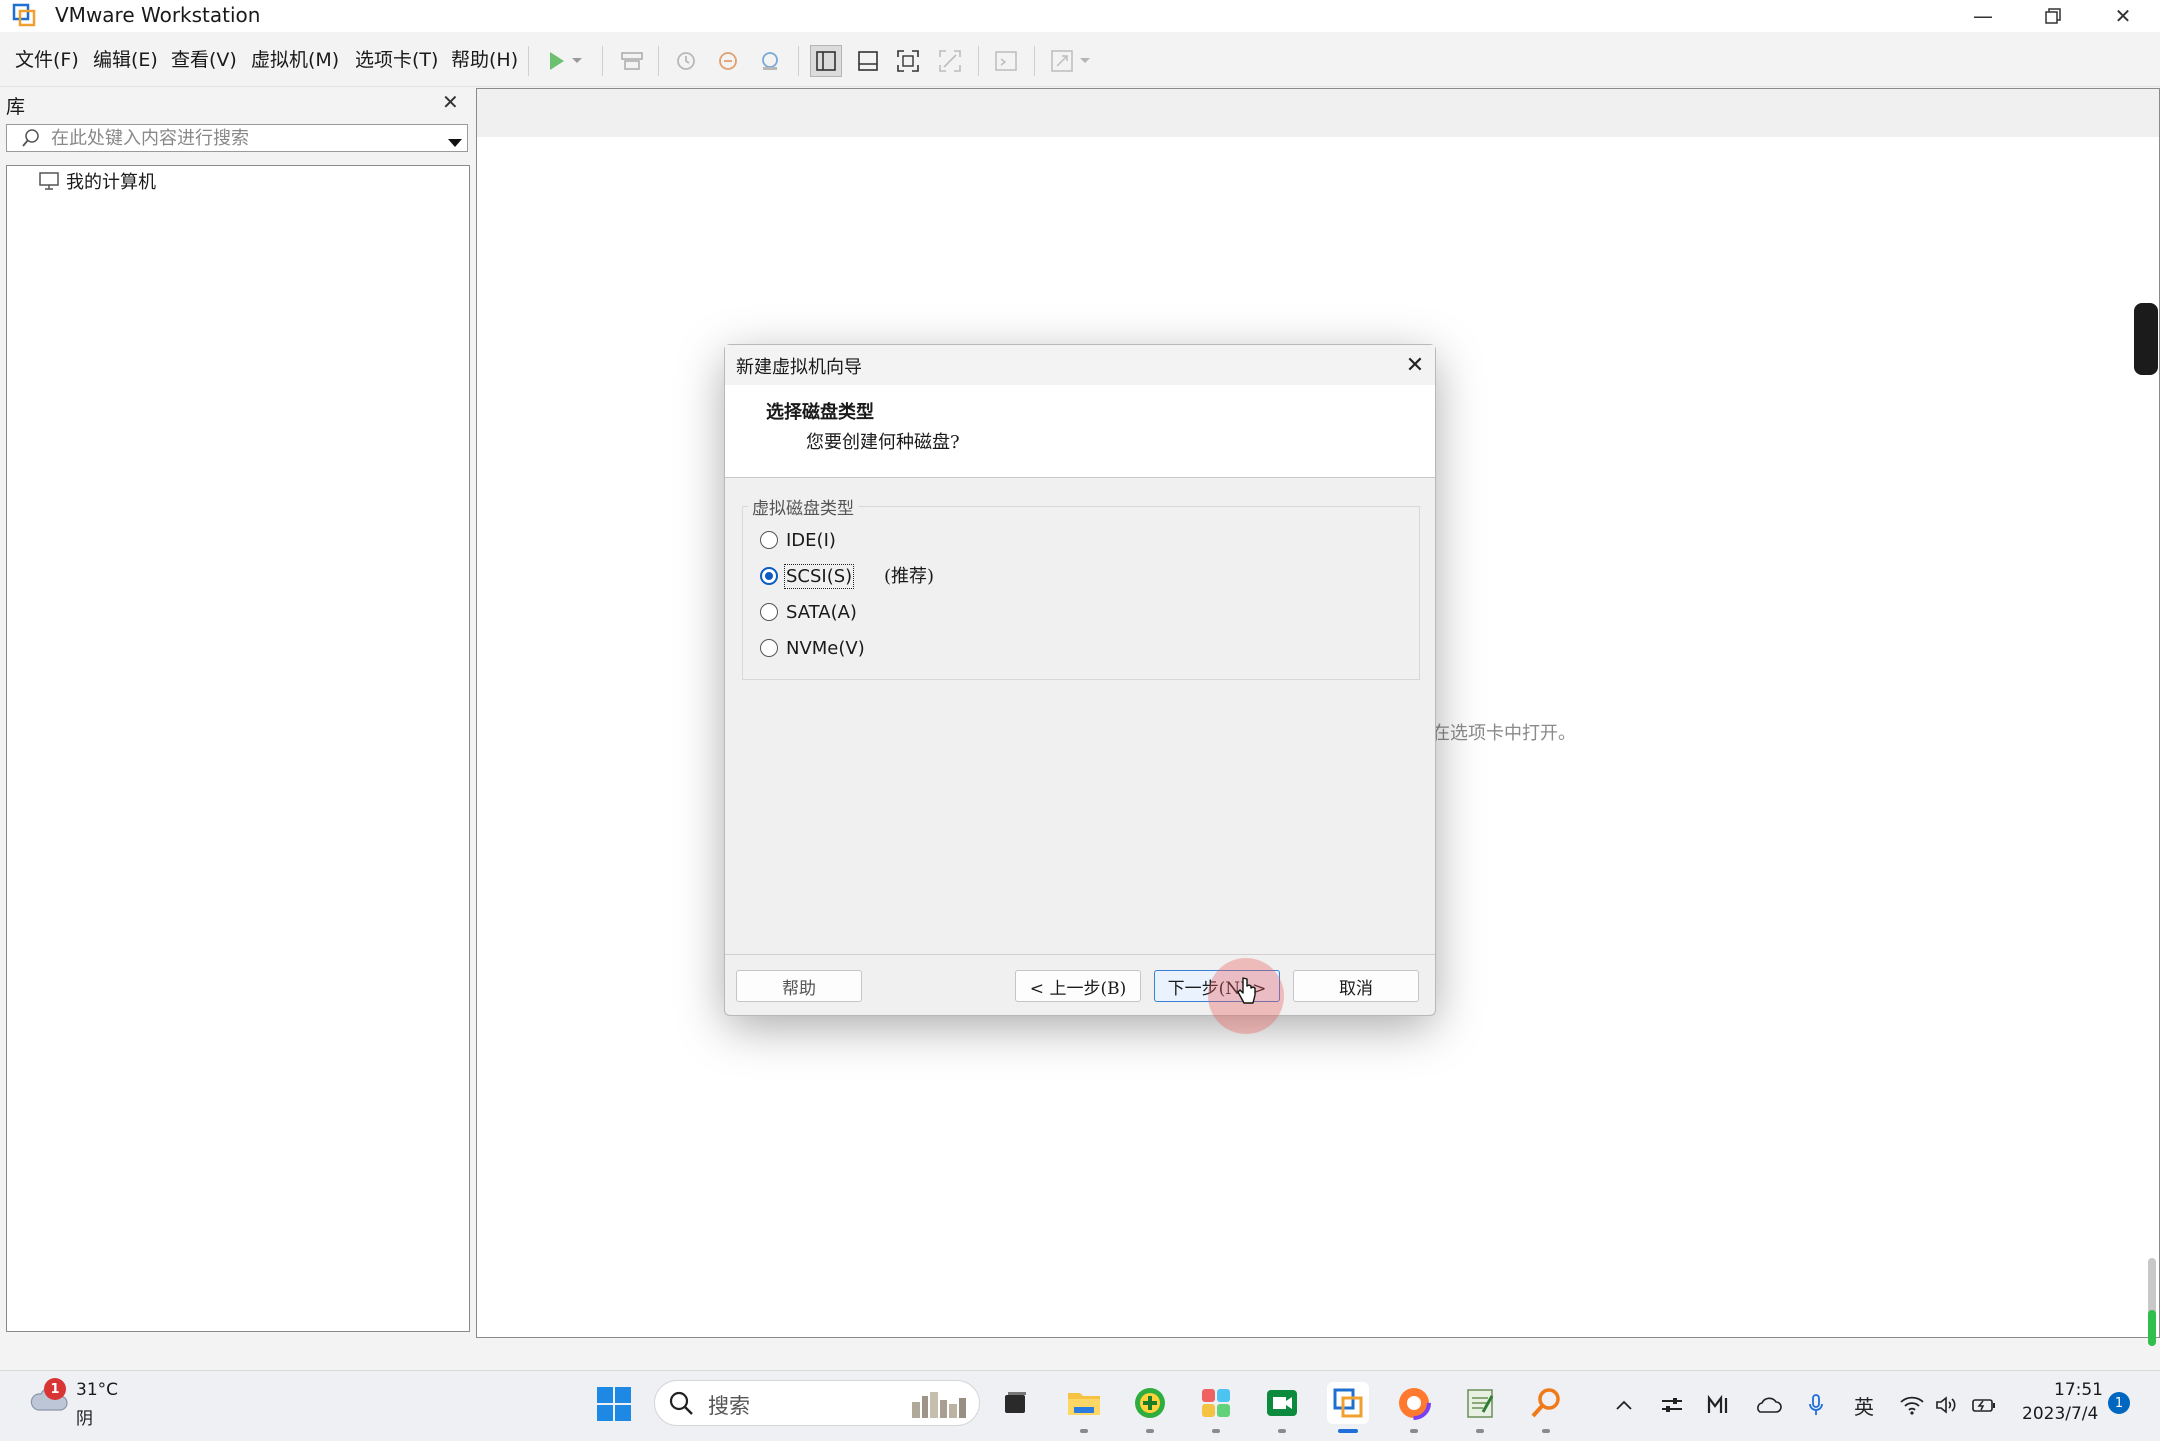 This screenshot has height=1441, width=2160. I want to click on close-window-icon: ✕, so click(2123, 16).